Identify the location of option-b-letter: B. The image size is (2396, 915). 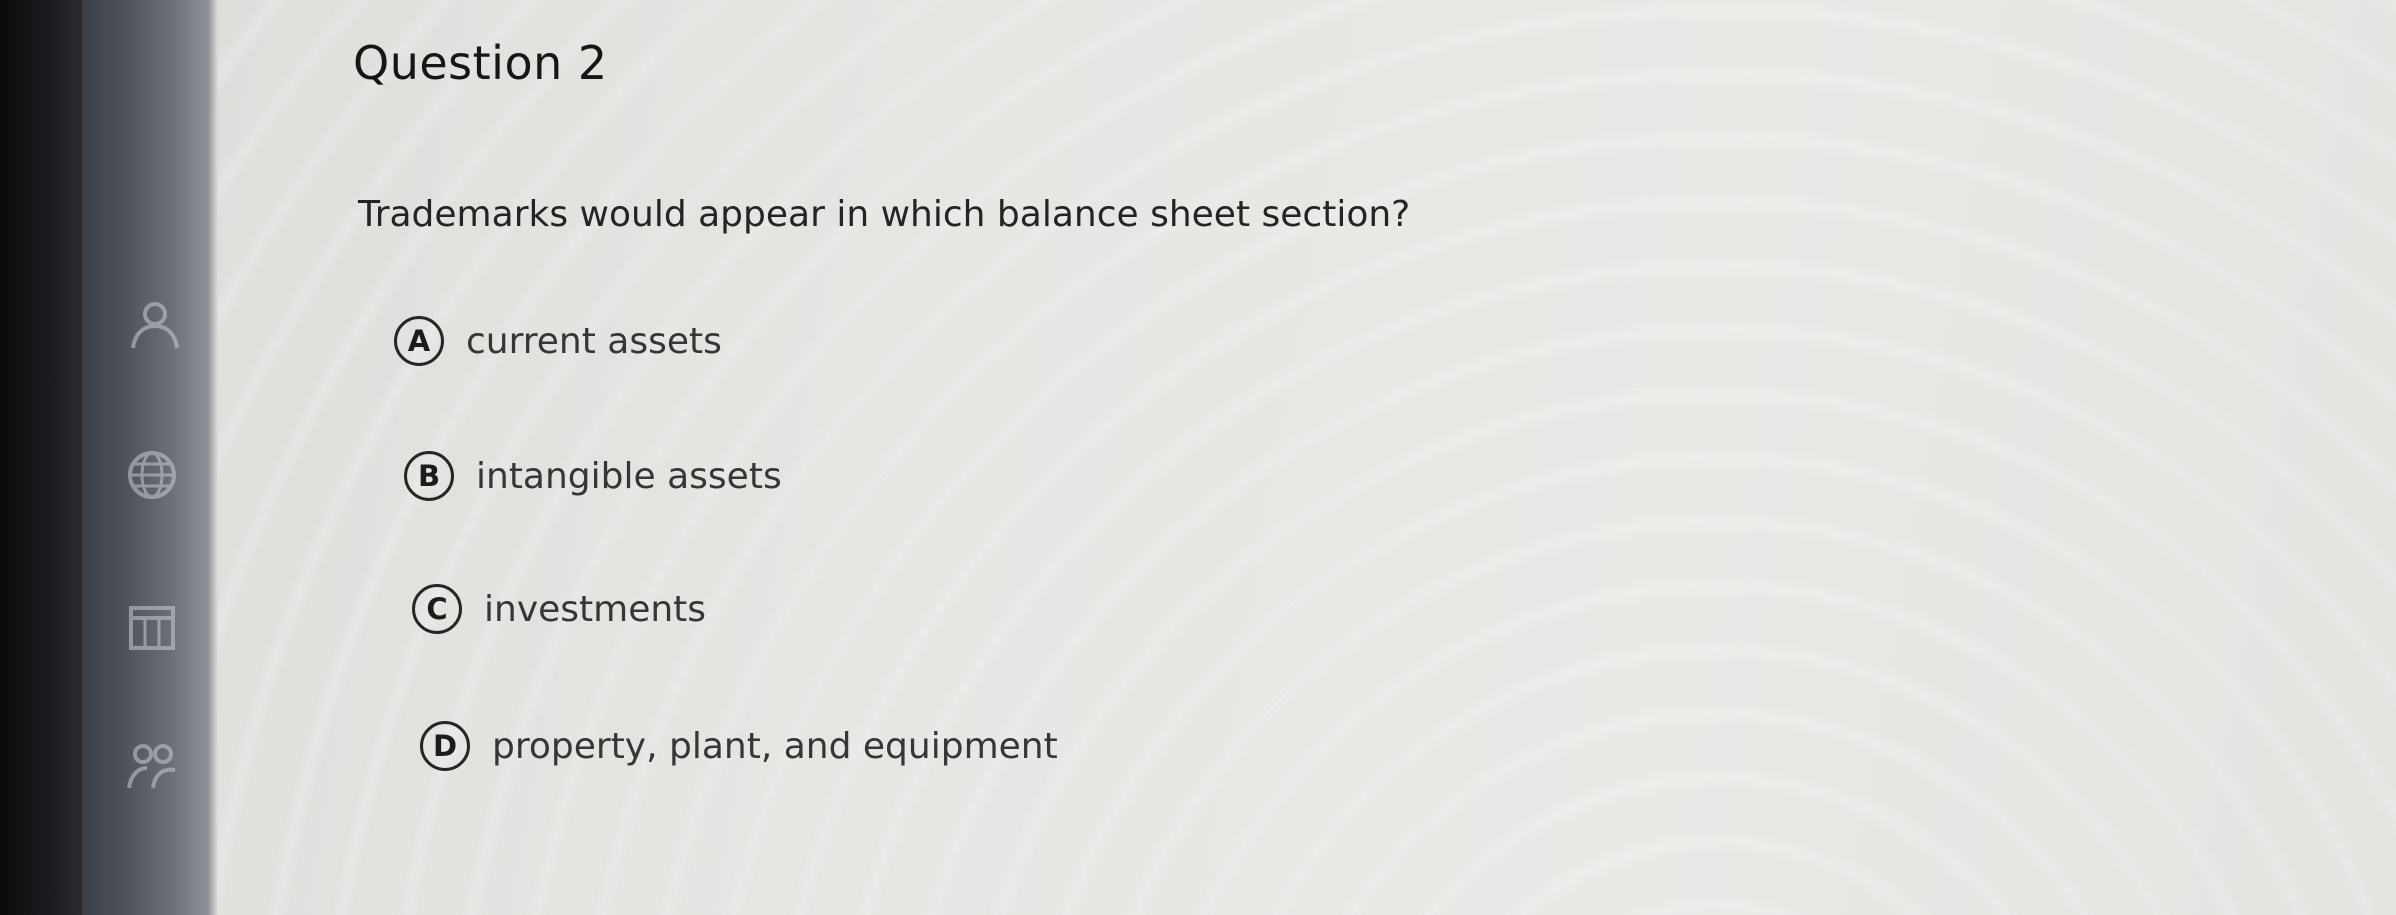
(429, 476).